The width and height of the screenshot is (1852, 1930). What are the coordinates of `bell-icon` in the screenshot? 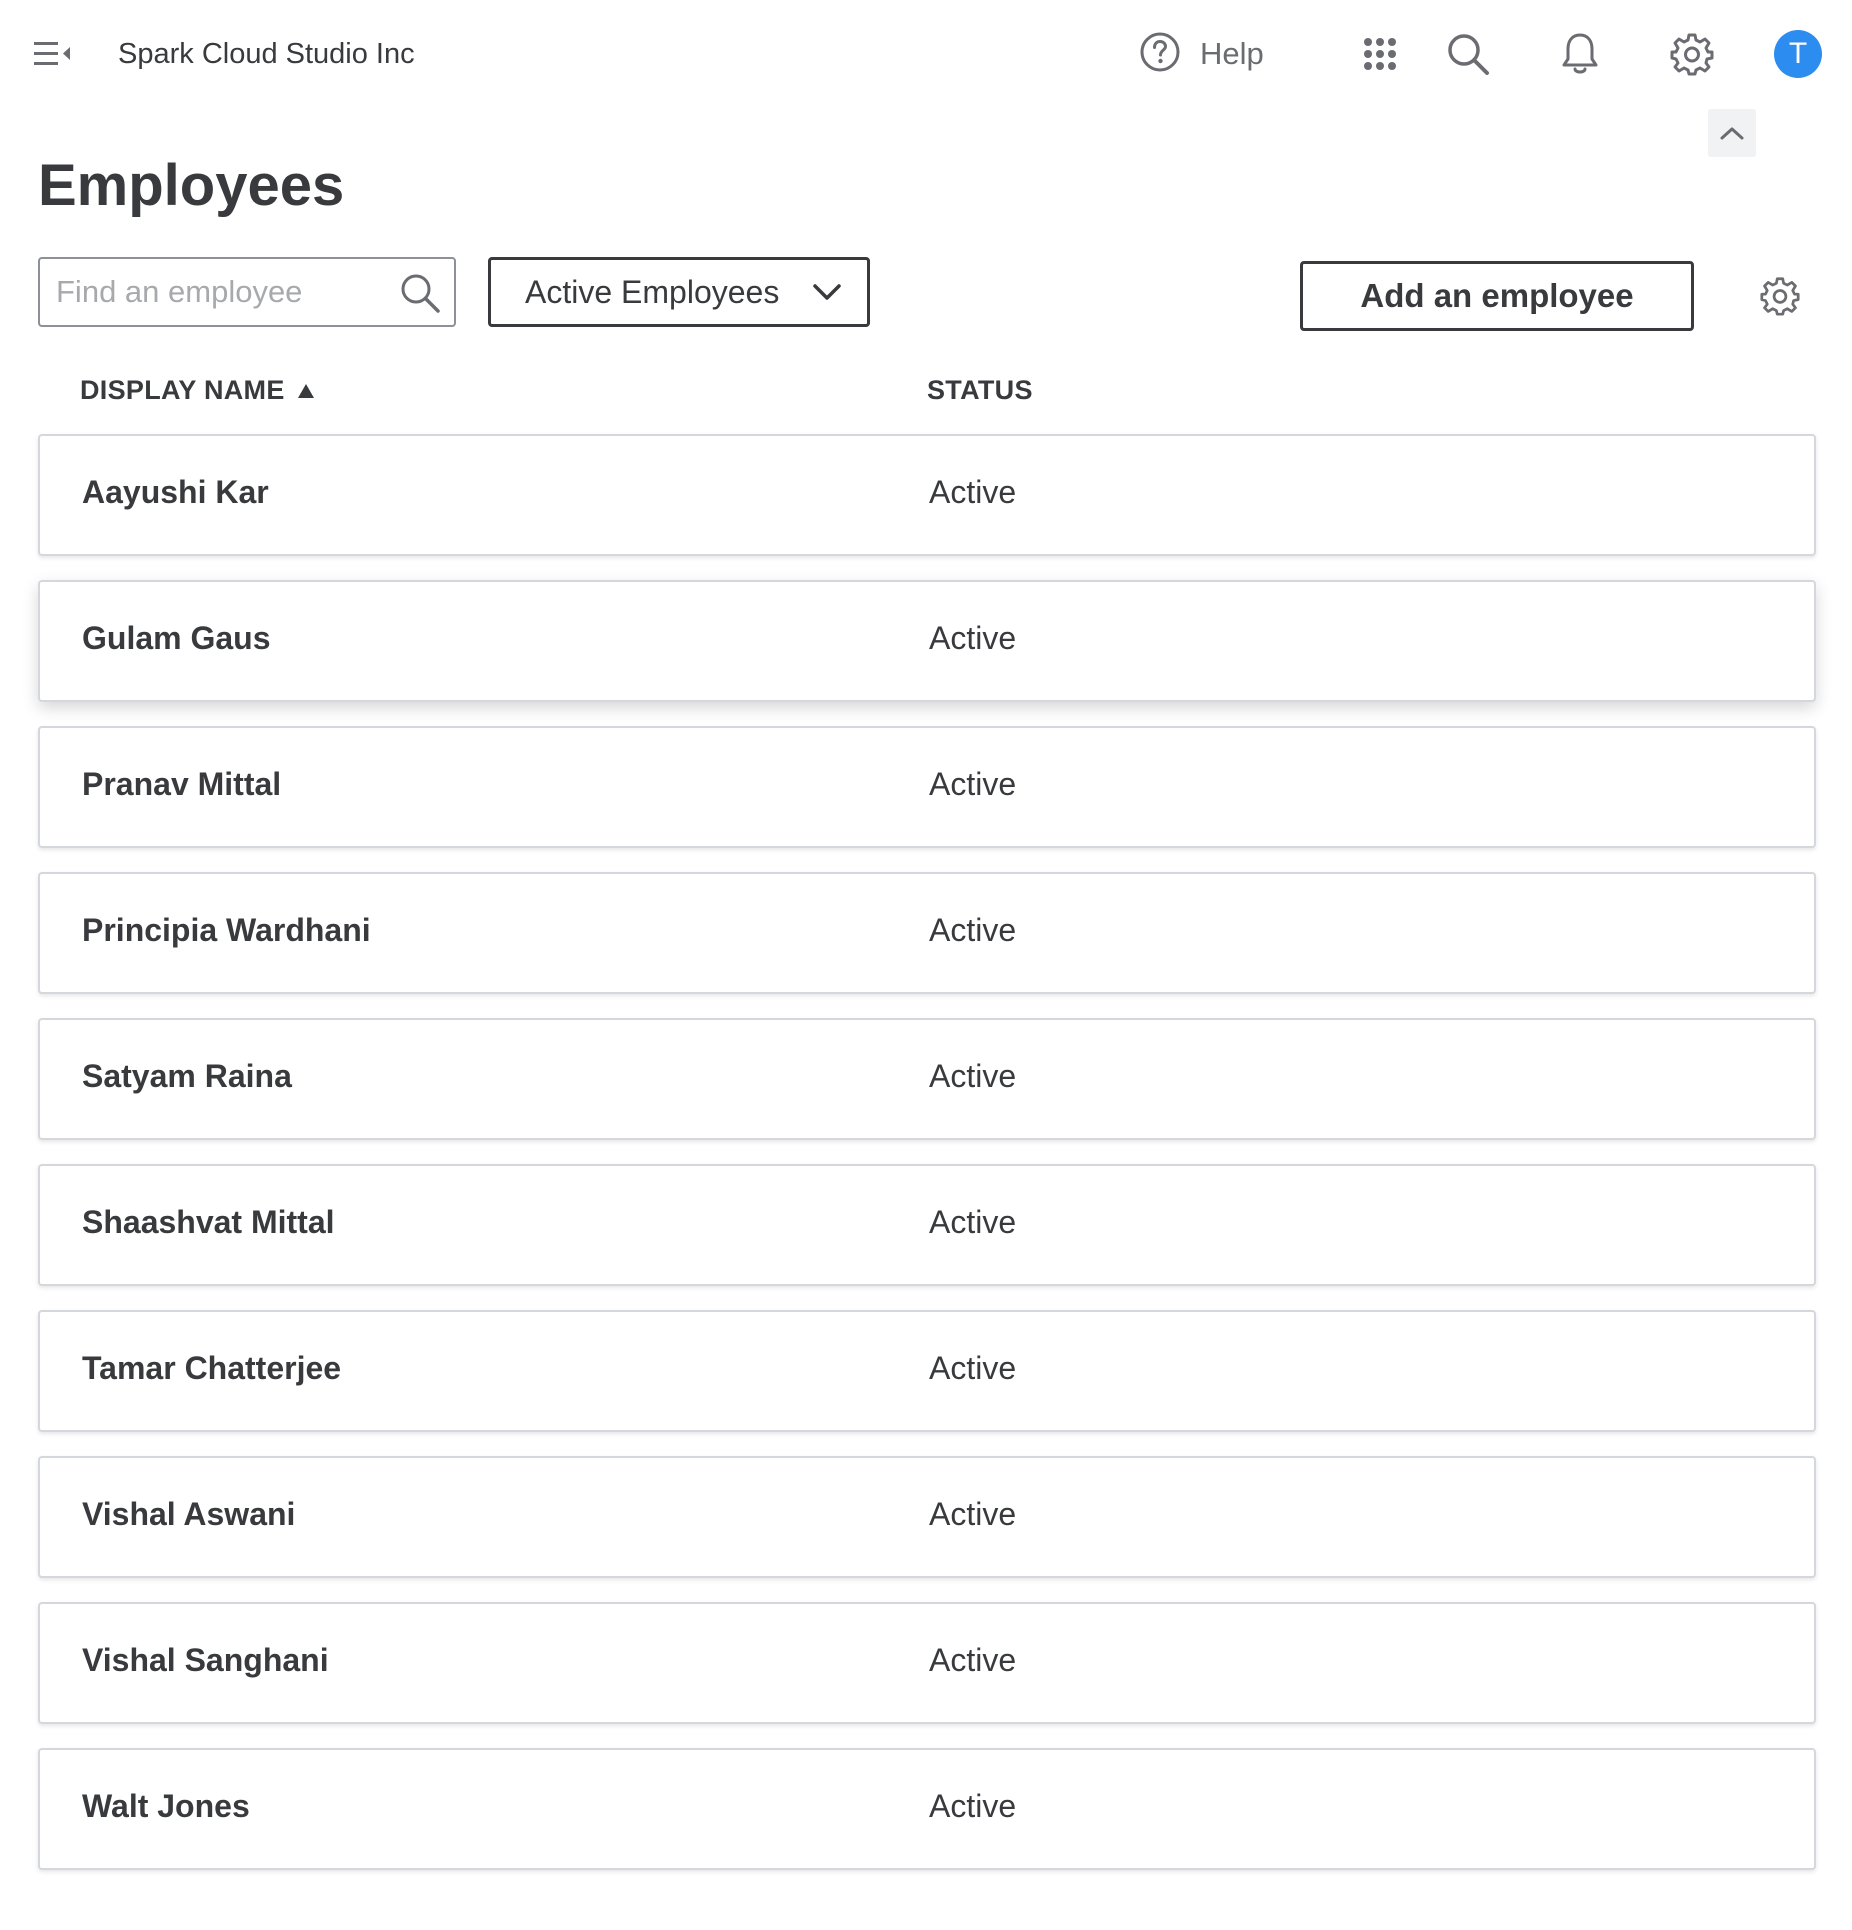 It's located at (1580, 54).